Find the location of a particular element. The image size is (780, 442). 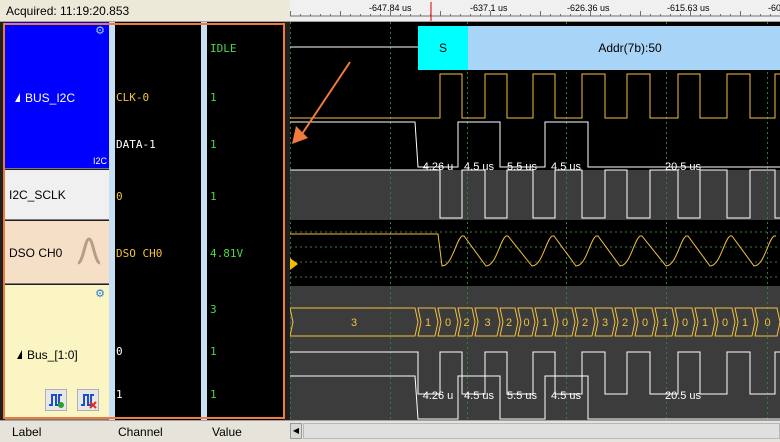

horizontal-scrollbar is located at coordinates (541, 431).